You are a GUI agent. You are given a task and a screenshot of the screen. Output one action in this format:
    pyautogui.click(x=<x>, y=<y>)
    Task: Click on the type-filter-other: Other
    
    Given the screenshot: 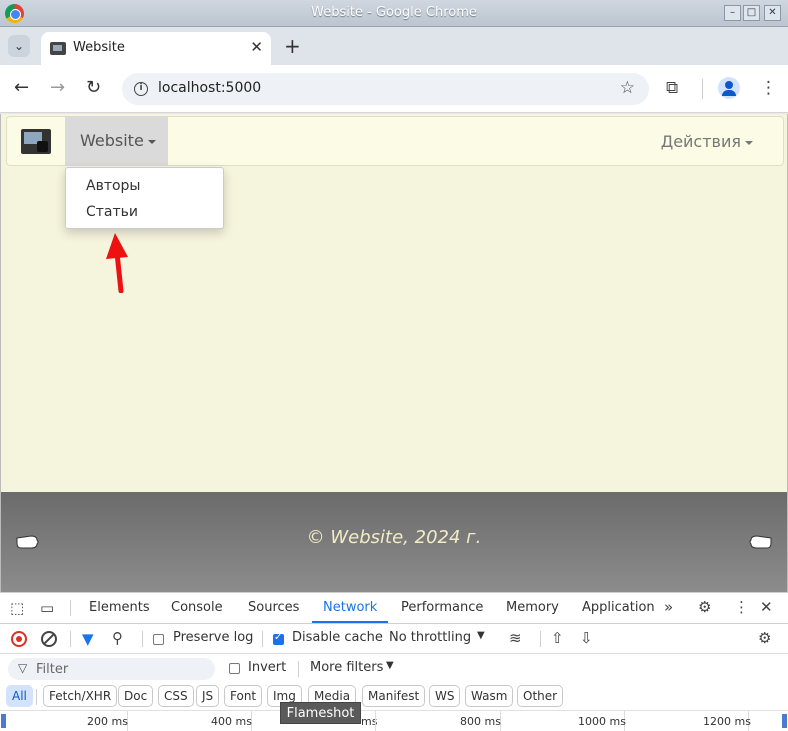 What is the action you would take?
    pyautogui.click(x=540, y=696)
    